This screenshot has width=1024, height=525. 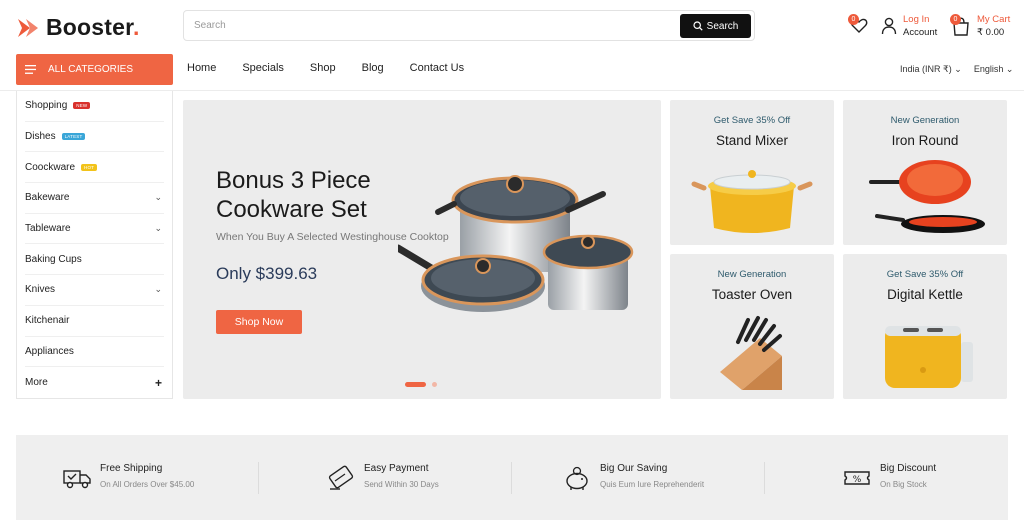 I want to click on sidebar-item-tableware: Tableware ⌄, so click(x=94, y=229).